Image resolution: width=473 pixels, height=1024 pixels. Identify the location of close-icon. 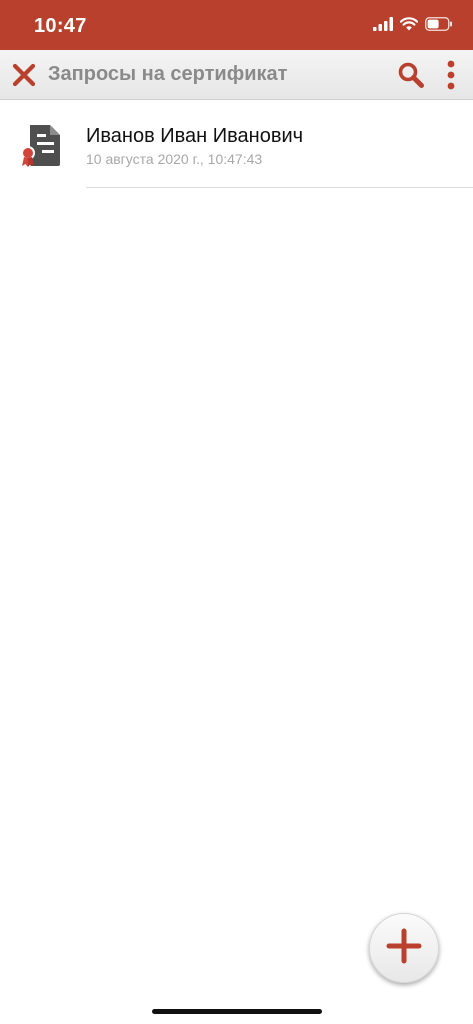
(24, 75).